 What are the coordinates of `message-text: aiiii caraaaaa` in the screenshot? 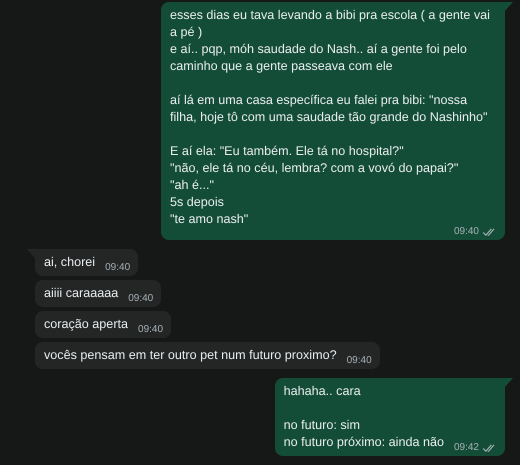 It's located at (81, 293).